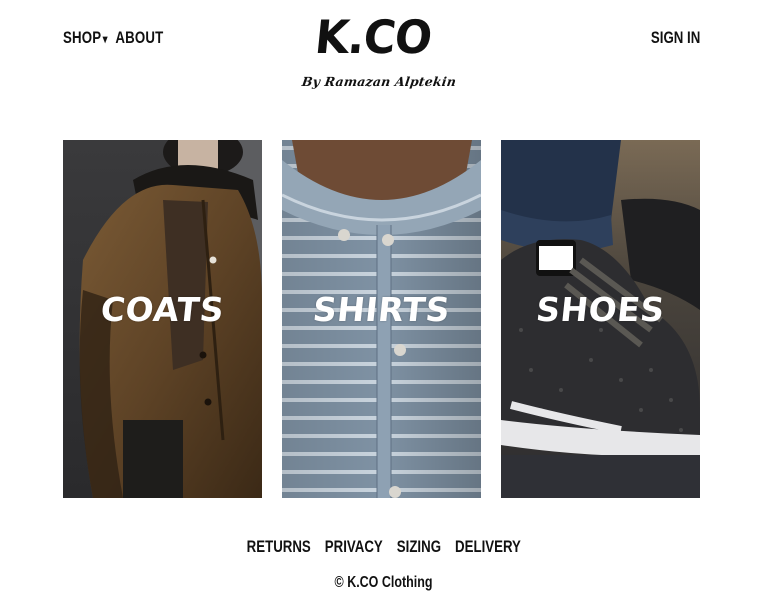 This screenshot has width=767, height=615. What do you see at coordinates (488, 547) in the screenshot?
I see `footer-link-delivery: DELIVERY` at bounding box center [488, 547].